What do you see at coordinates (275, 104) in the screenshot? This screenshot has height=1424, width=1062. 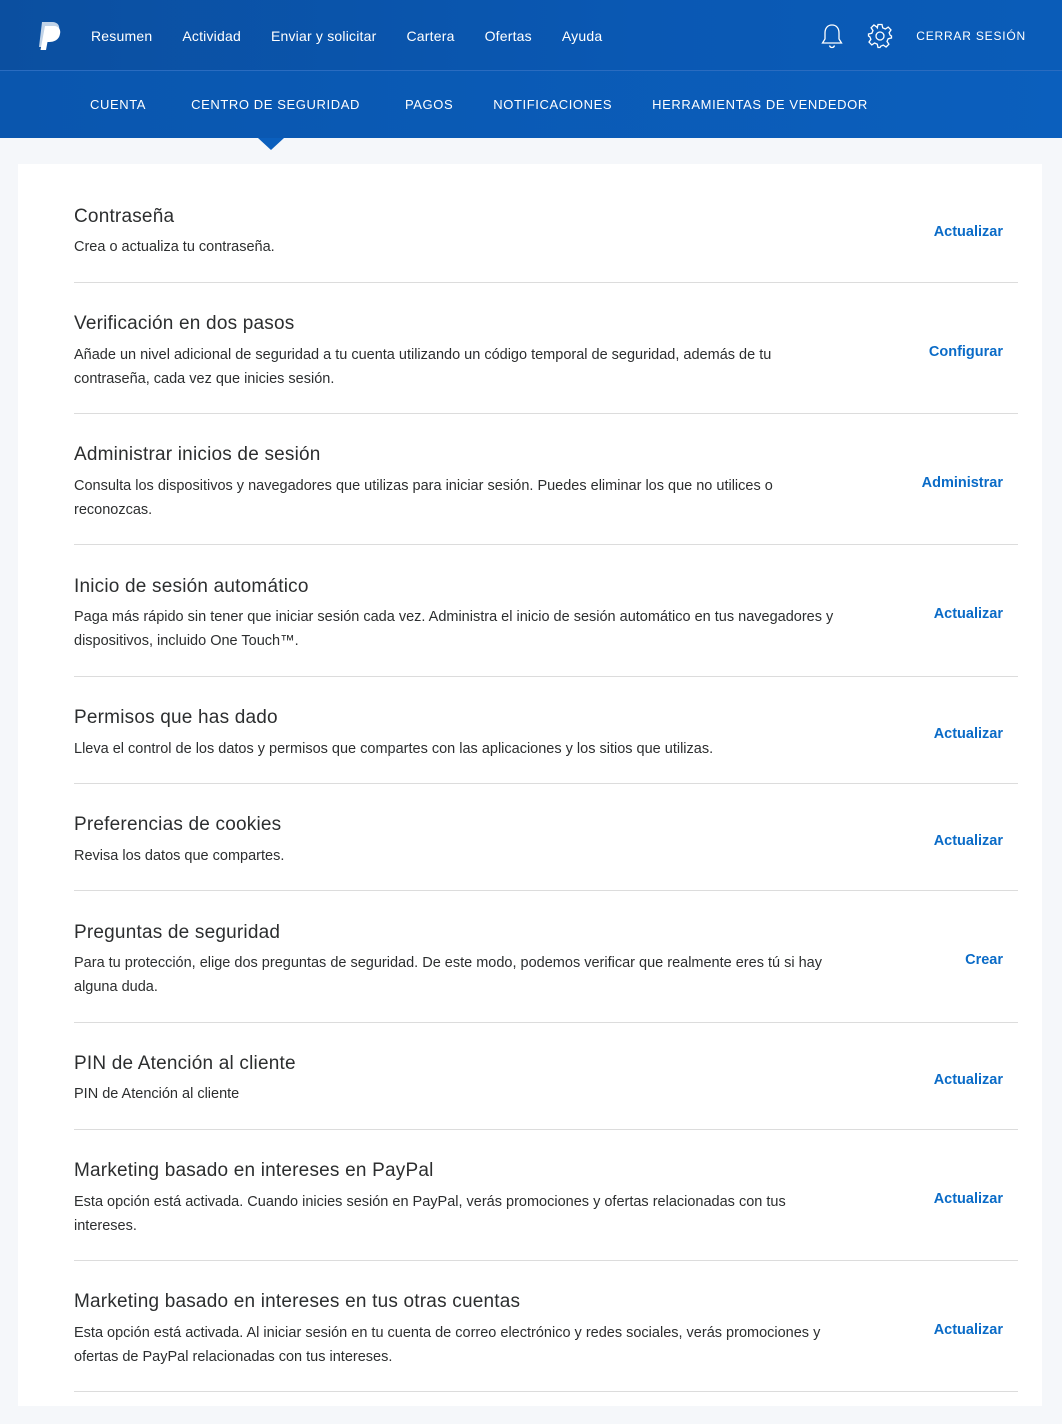 I see `tab-security-center: CENTRO DE SEGURIDAD` at bounding box center [275, 104].